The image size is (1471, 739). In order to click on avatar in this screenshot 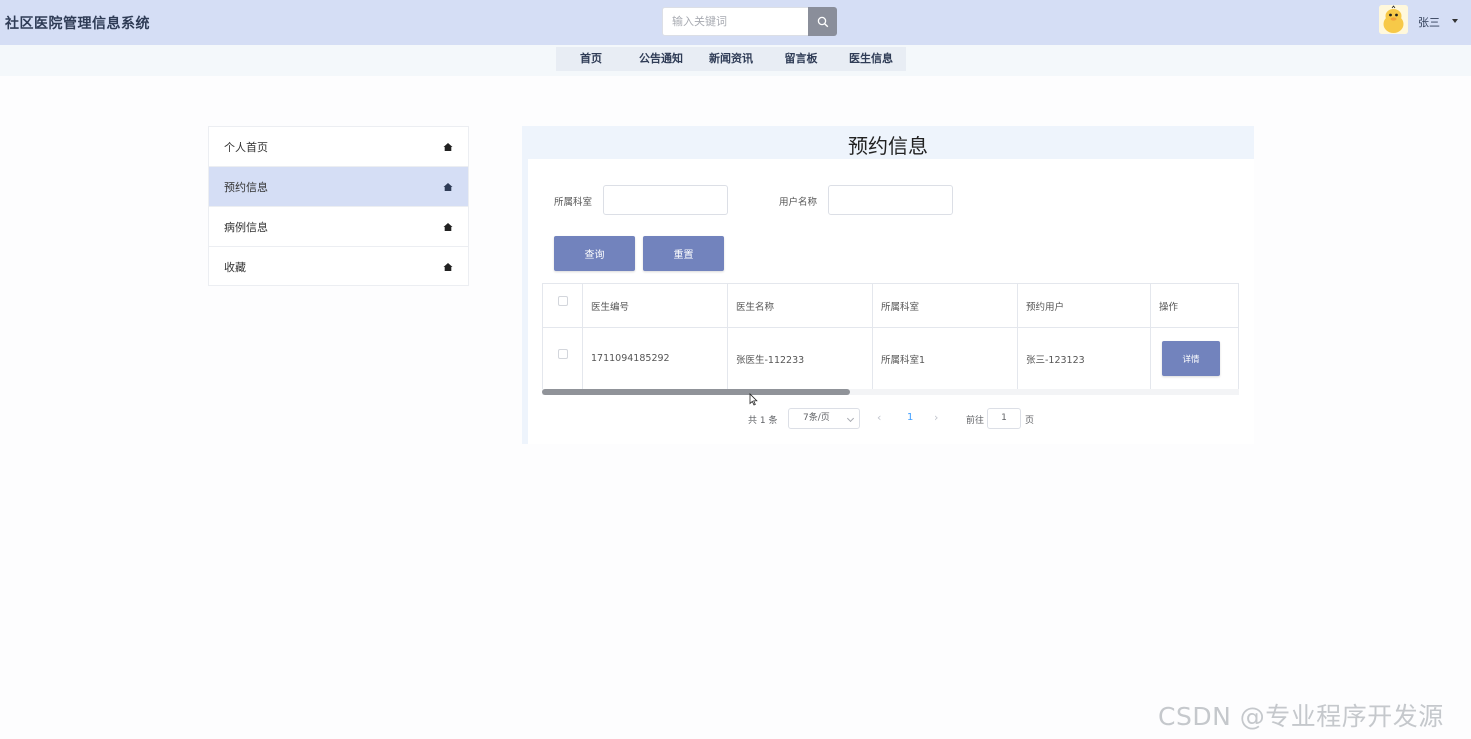, I will do `click(1393, 19)`.